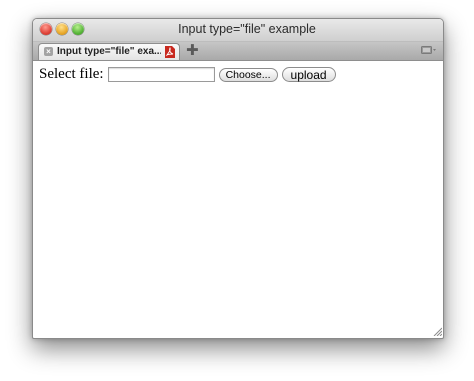 The height and width of the screenshot is (381, 474). What do you see at coordinates (437, 331) in the screenshot?
I see `resize-grip-icon` at bounding box center [437, 331].